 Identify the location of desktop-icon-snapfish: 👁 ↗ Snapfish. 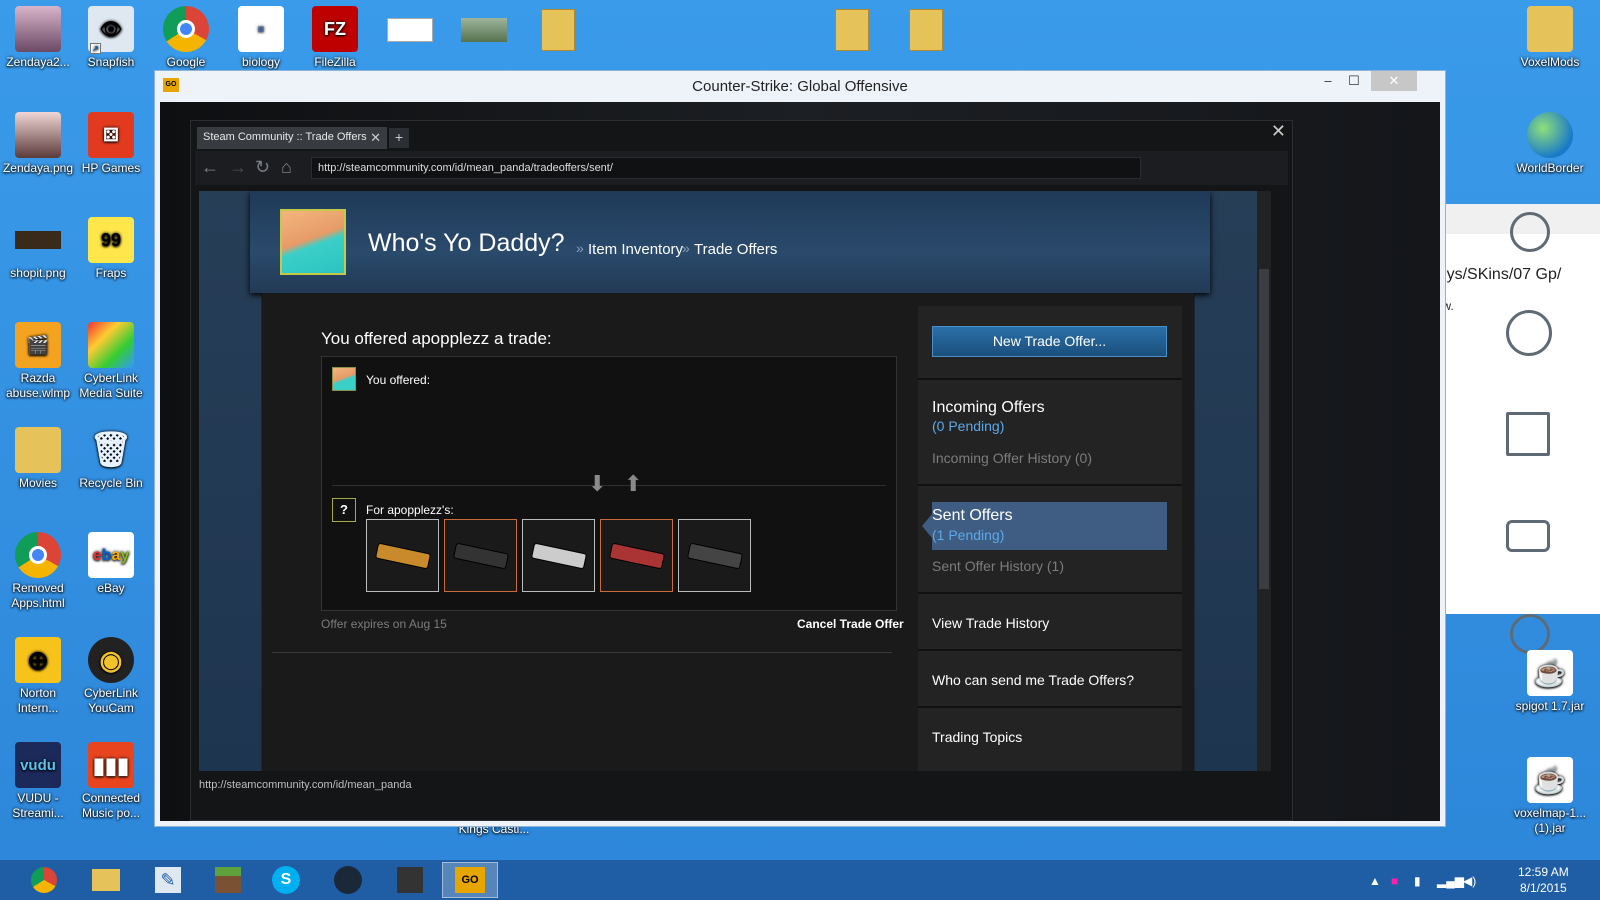
(111, 38).